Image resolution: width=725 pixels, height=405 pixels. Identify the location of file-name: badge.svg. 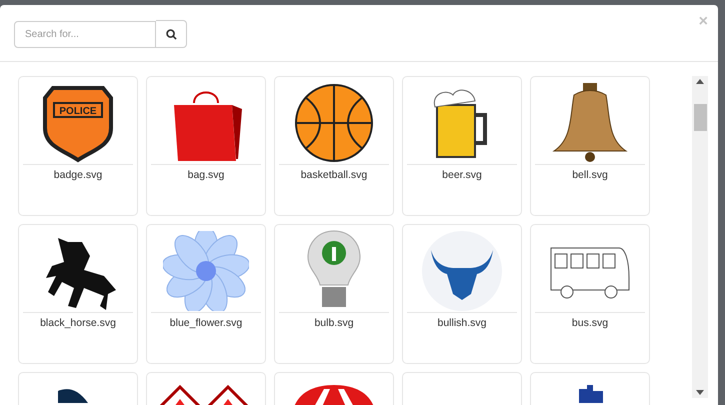
(78, 175).